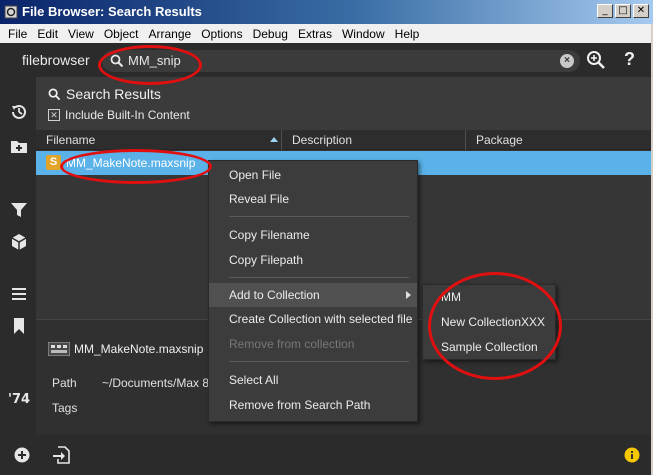  I want to click on include-builtin-toggle: ✕ Include Built-In Content, so click(119, 115).